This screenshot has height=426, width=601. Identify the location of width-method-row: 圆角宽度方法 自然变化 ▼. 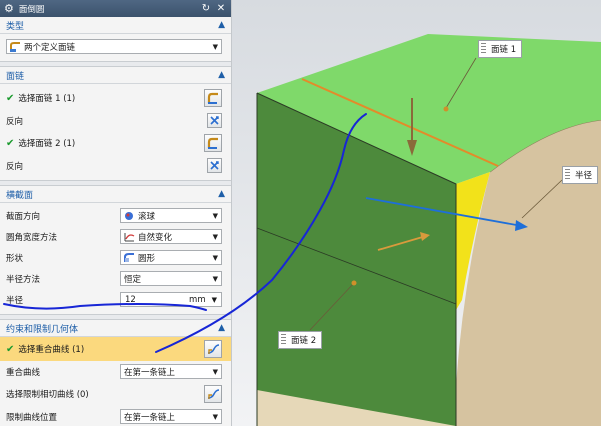
(115, 236).